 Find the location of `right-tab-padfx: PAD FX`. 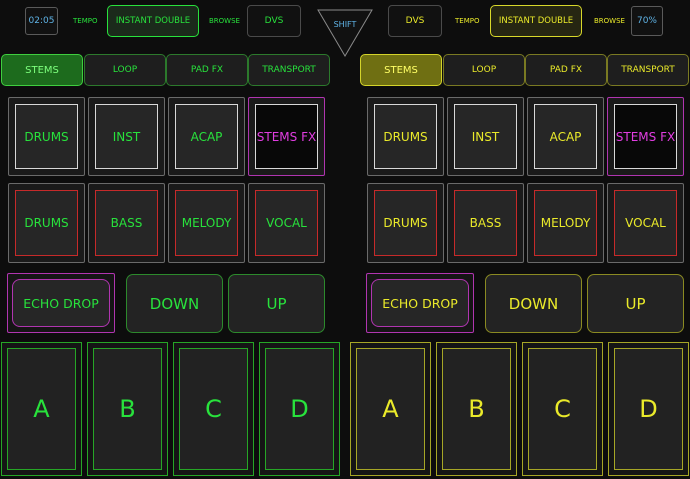

right-tab-padfx: PAD FX is located at coordinates (566, 70).